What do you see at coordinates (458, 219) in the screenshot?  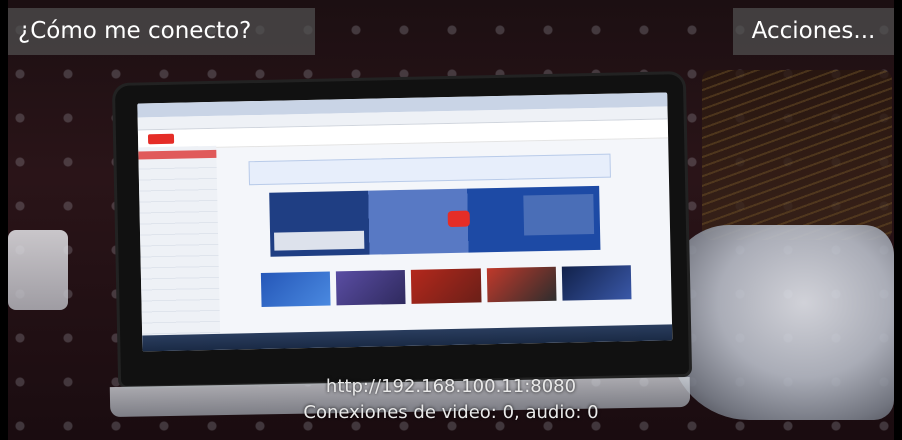 I see `play-icon` at bounding box center [458, 219].